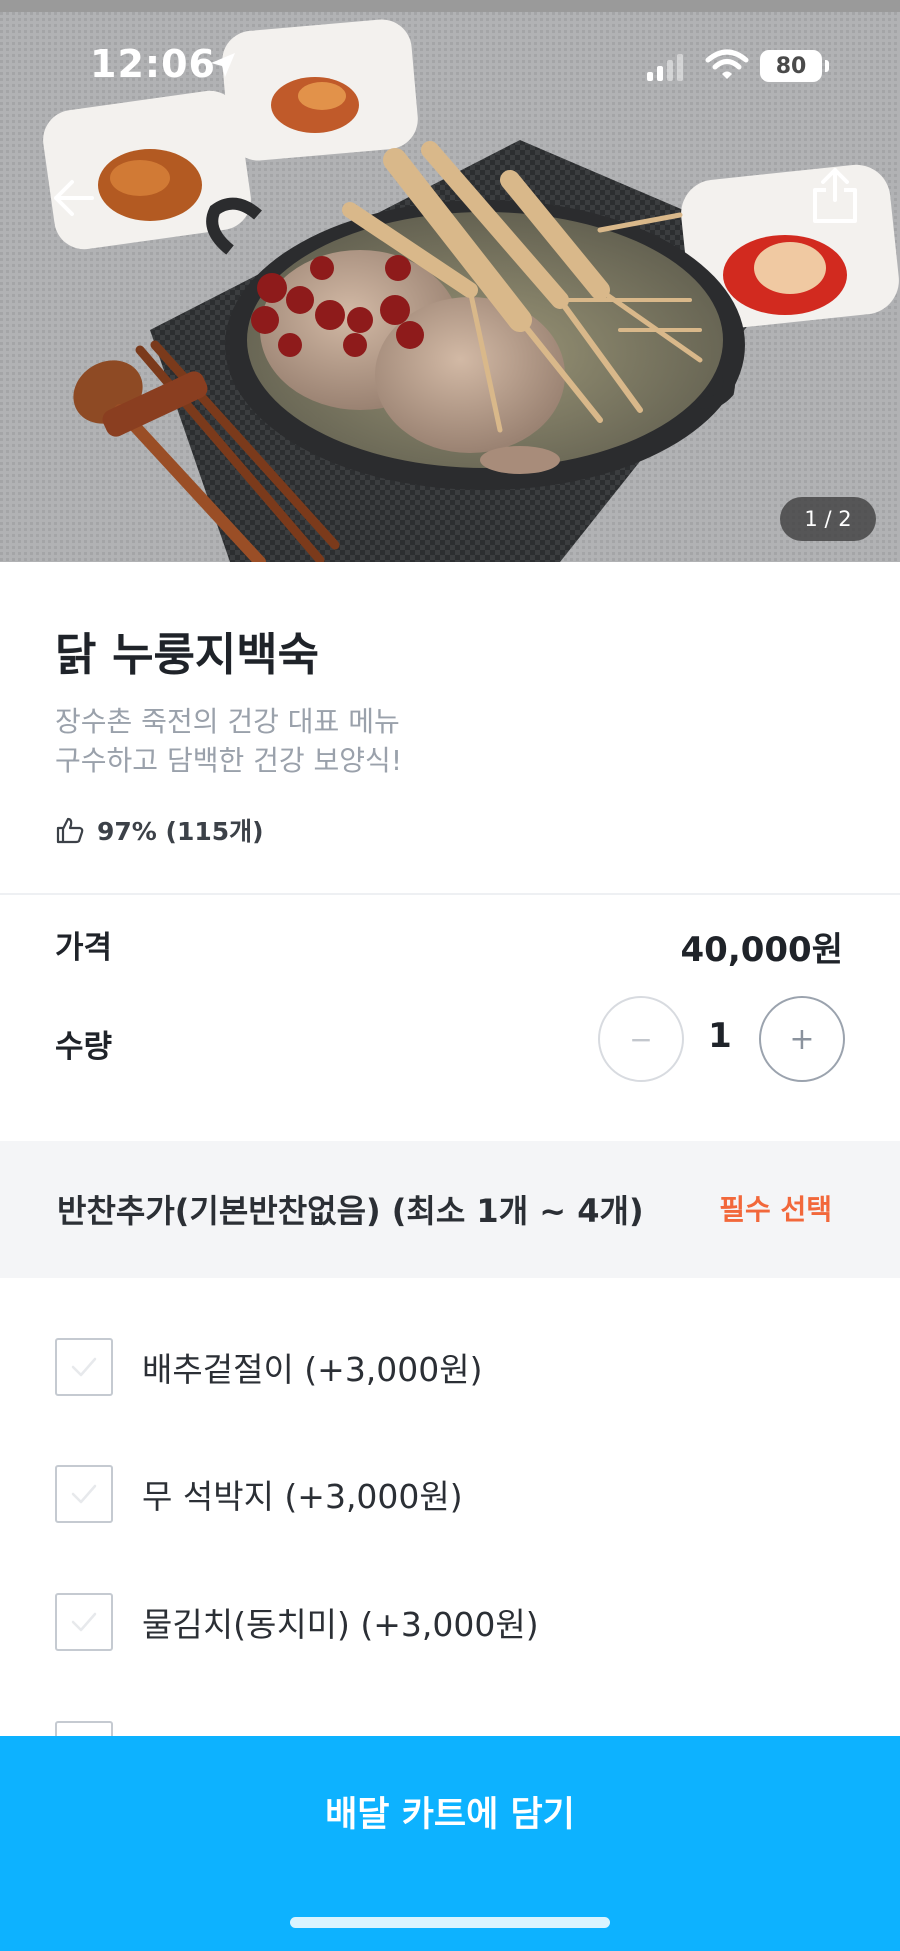 The width and height of the screenshot is (900, 1951). I want to click on quantity-increase-button: +, so click(802, 1039).